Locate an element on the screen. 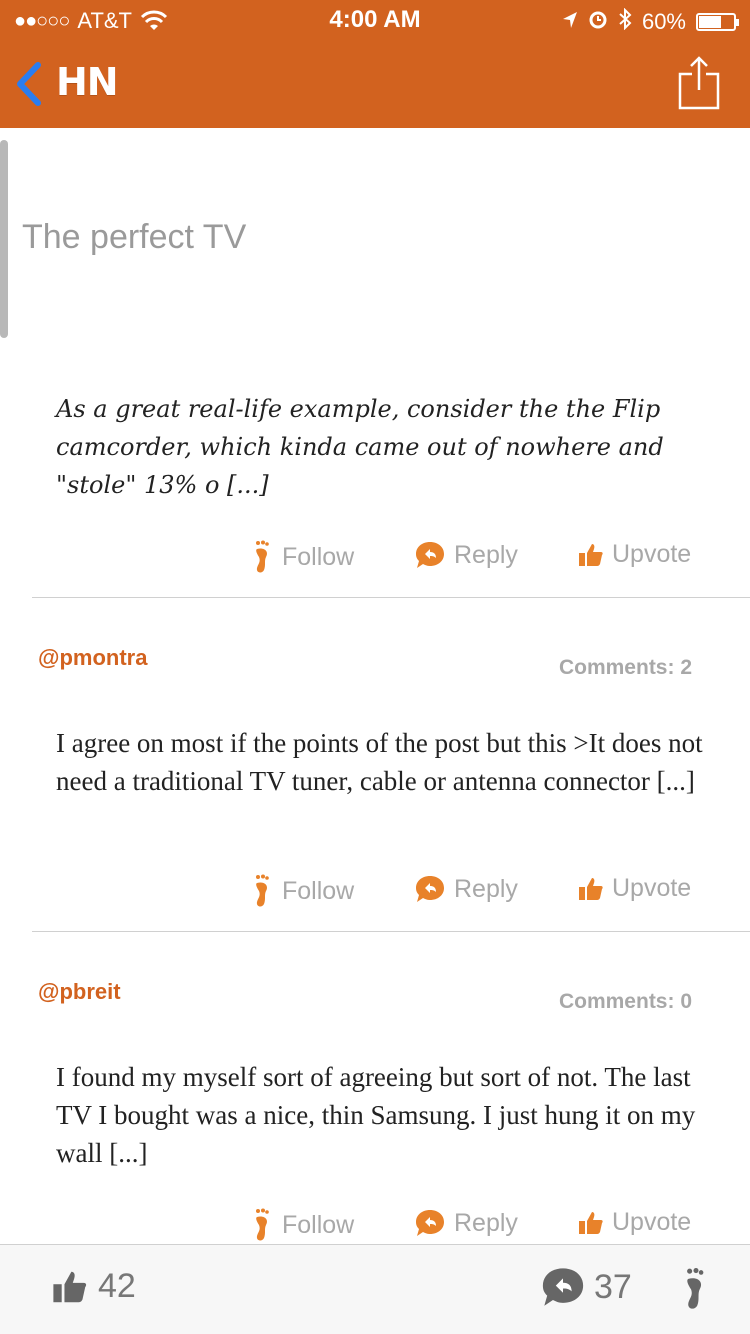  alarm-icon is located at coordinates (598, 22).